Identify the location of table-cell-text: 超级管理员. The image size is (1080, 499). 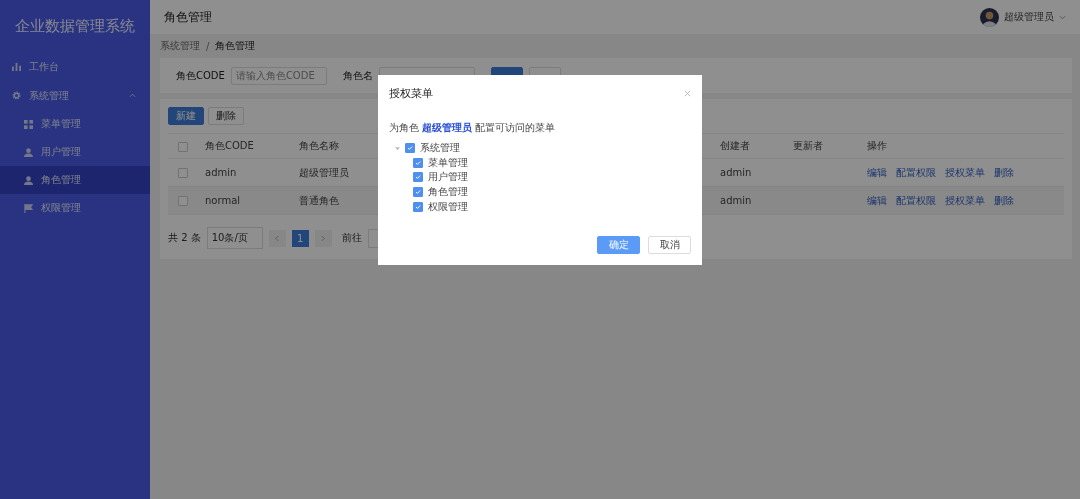
(323, 172).